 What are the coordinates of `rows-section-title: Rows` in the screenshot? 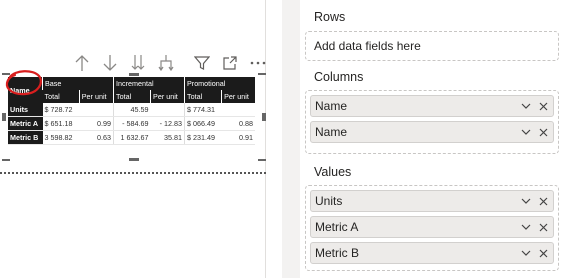 It's located at (330, 17).